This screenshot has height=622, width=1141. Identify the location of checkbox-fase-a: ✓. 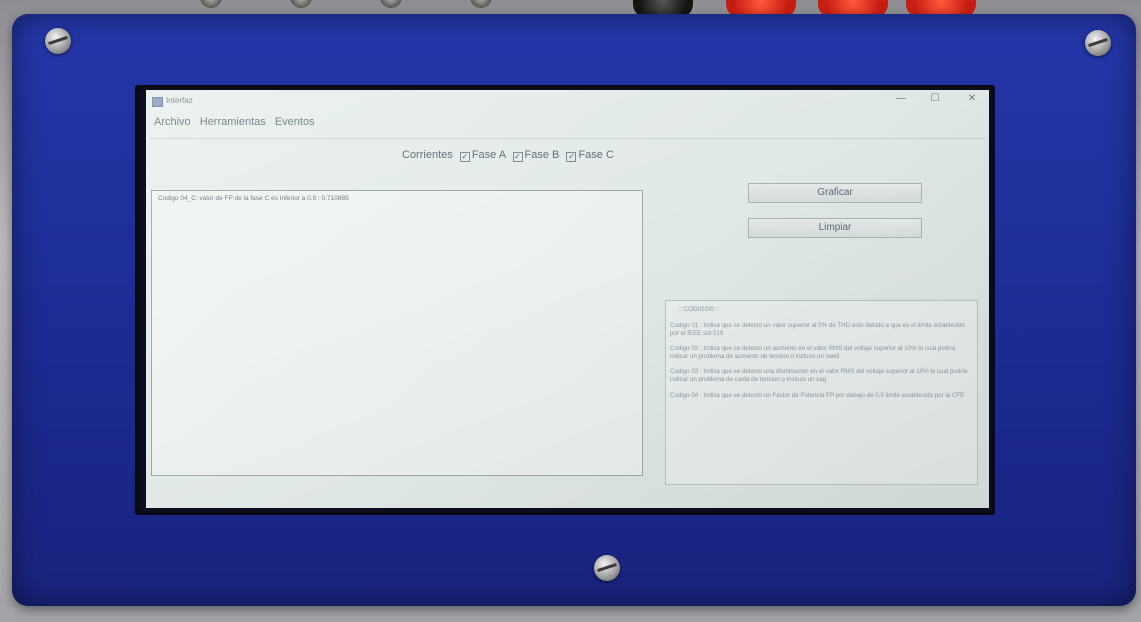
(464, 157).